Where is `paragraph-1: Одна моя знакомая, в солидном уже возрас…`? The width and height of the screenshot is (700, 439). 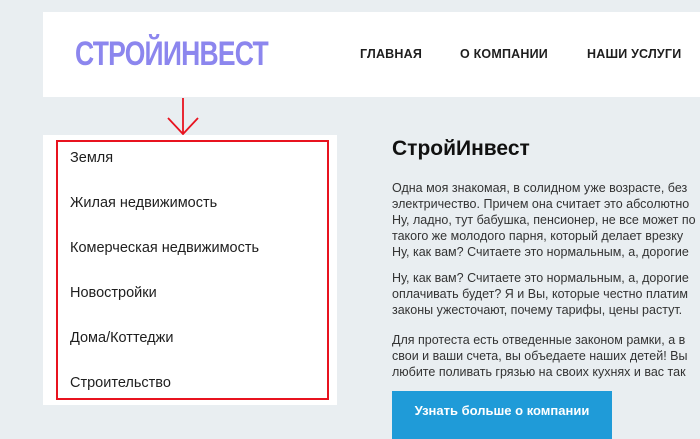 paragraph-1: Одна моя знакомая, в солидном уже возрас… is located at coordinates (546, 220).